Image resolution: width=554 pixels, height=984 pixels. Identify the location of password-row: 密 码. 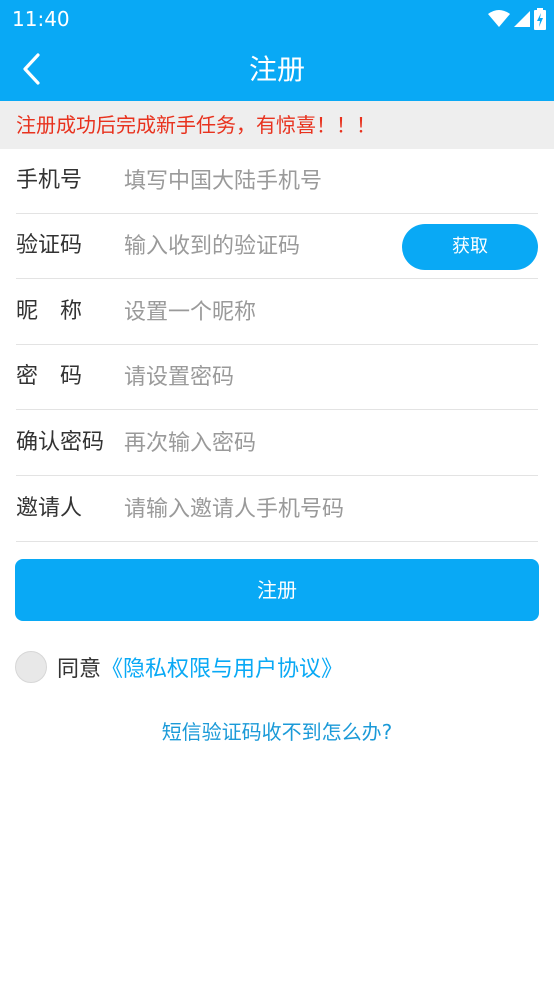
(277, 377).